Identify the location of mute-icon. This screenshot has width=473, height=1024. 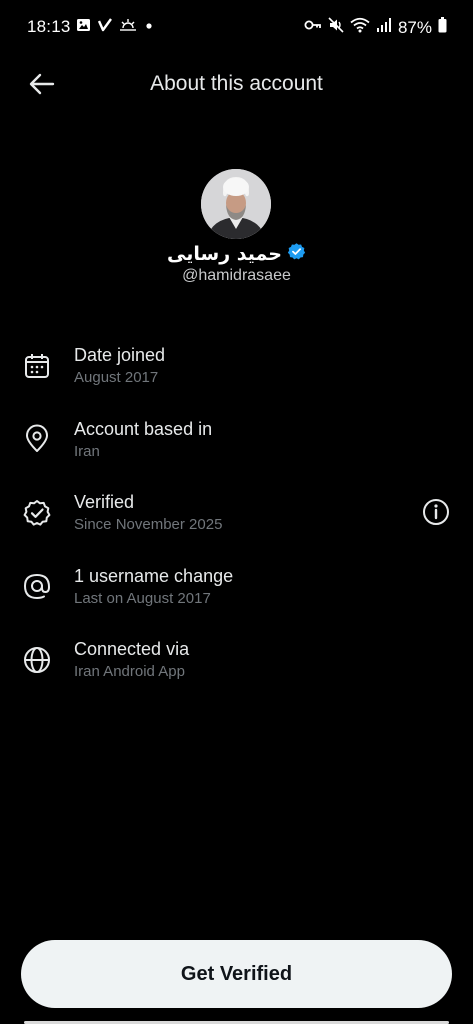
(336, 27).